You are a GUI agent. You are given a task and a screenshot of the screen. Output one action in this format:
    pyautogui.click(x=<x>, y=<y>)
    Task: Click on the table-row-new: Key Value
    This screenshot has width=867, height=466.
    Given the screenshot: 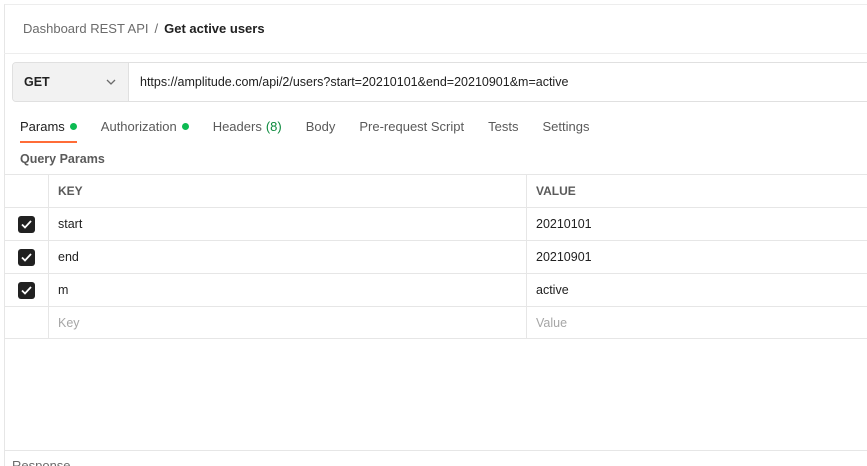 What is the action you would take?
    pyautogui.click(x=435, y=322)
    